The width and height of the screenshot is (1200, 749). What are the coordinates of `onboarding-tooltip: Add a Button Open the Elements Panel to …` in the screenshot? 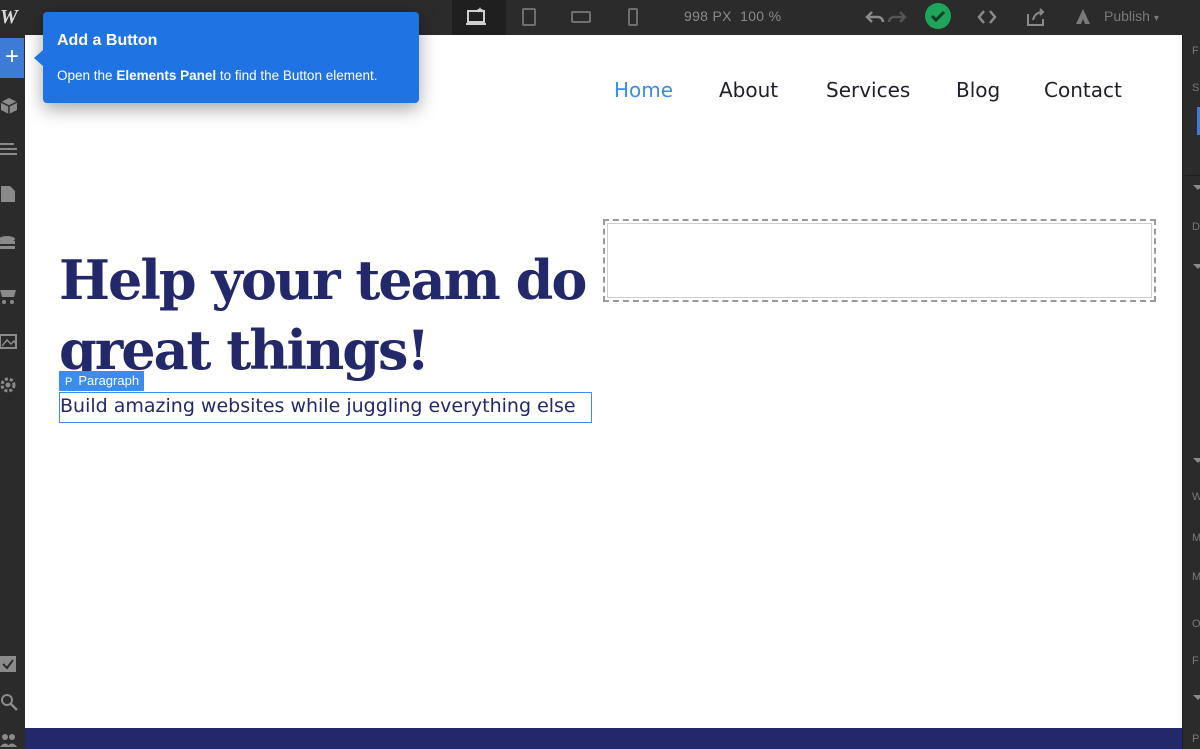 It's located at (226, 57).